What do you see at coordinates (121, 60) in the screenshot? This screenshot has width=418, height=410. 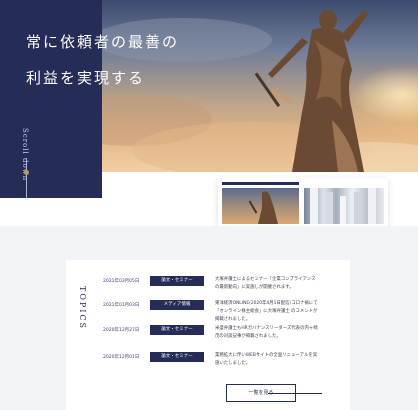 I see `hero-headline: 常に依頼者の最善の 利益を実現する` at bounding box center [121, 60].